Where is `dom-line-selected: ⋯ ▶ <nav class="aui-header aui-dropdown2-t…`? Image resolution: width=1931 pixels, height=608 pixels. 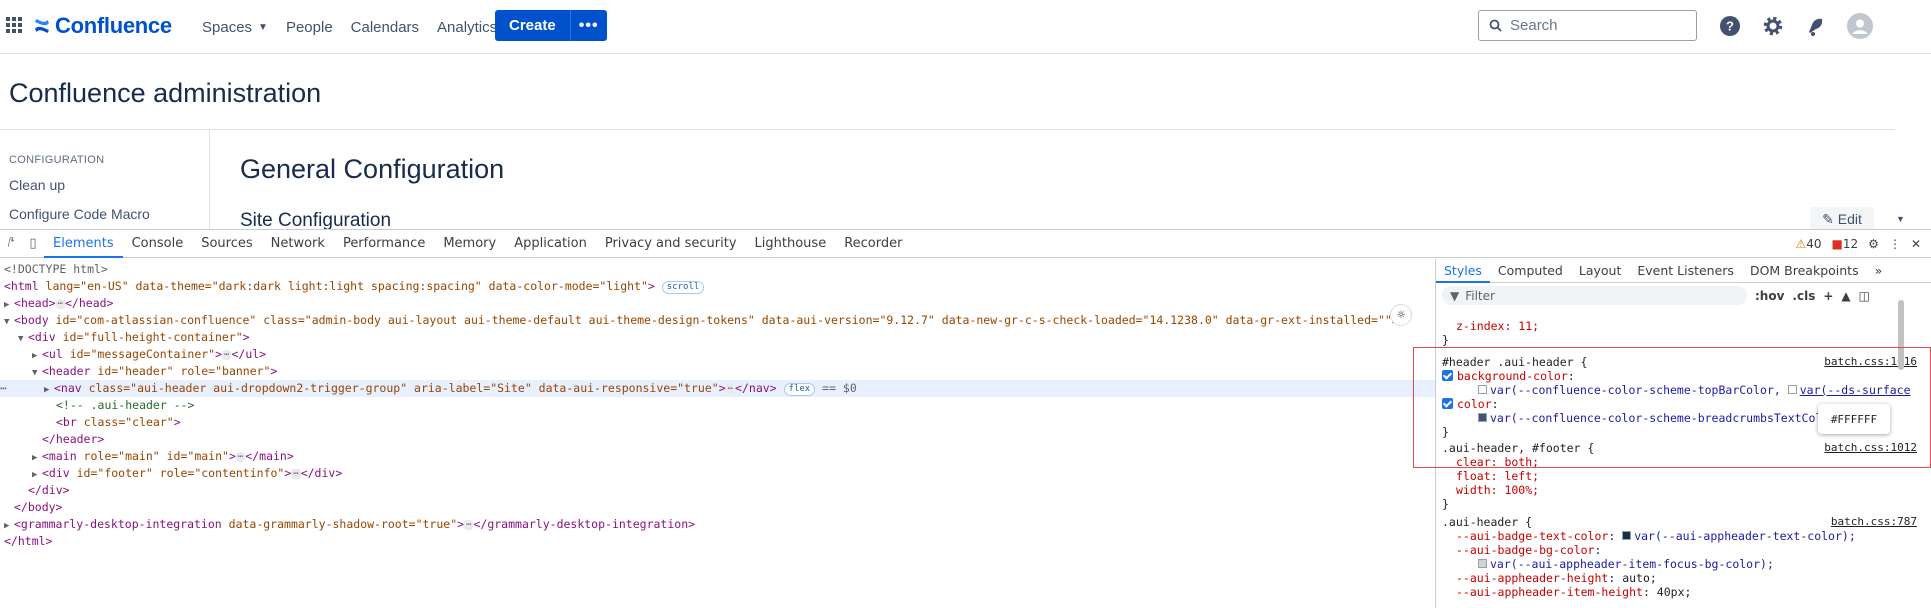
dom-line-selected: ⋯ ▶ <nav class="aui-header aui-dropdown2-t… is located at coordinates (717, 388).